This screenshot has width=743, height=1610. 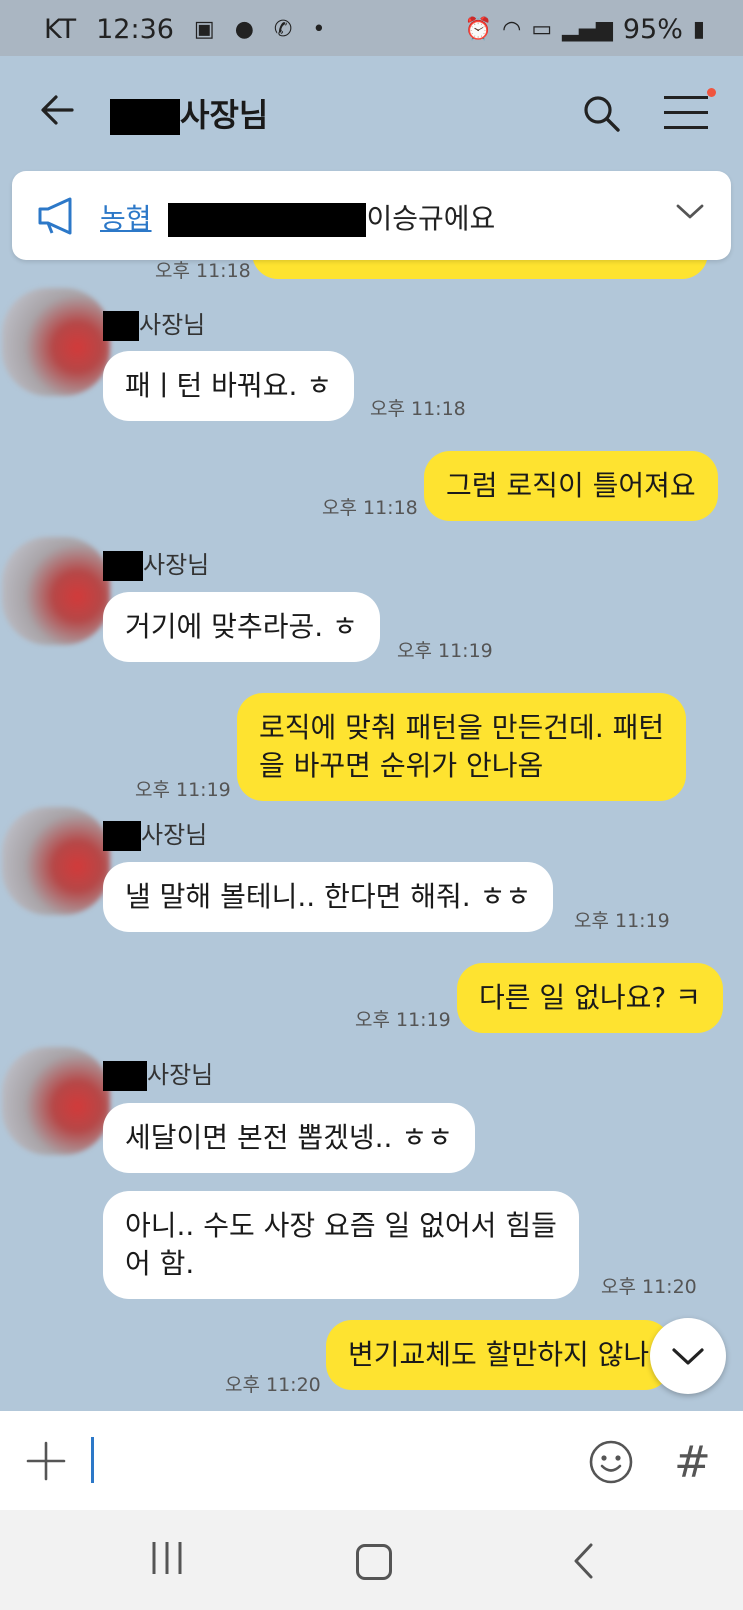 What do you see at coordinates (542, 29) in the screenshot?
I see `hd-icon: ▭` at bounding box center [542, 29].